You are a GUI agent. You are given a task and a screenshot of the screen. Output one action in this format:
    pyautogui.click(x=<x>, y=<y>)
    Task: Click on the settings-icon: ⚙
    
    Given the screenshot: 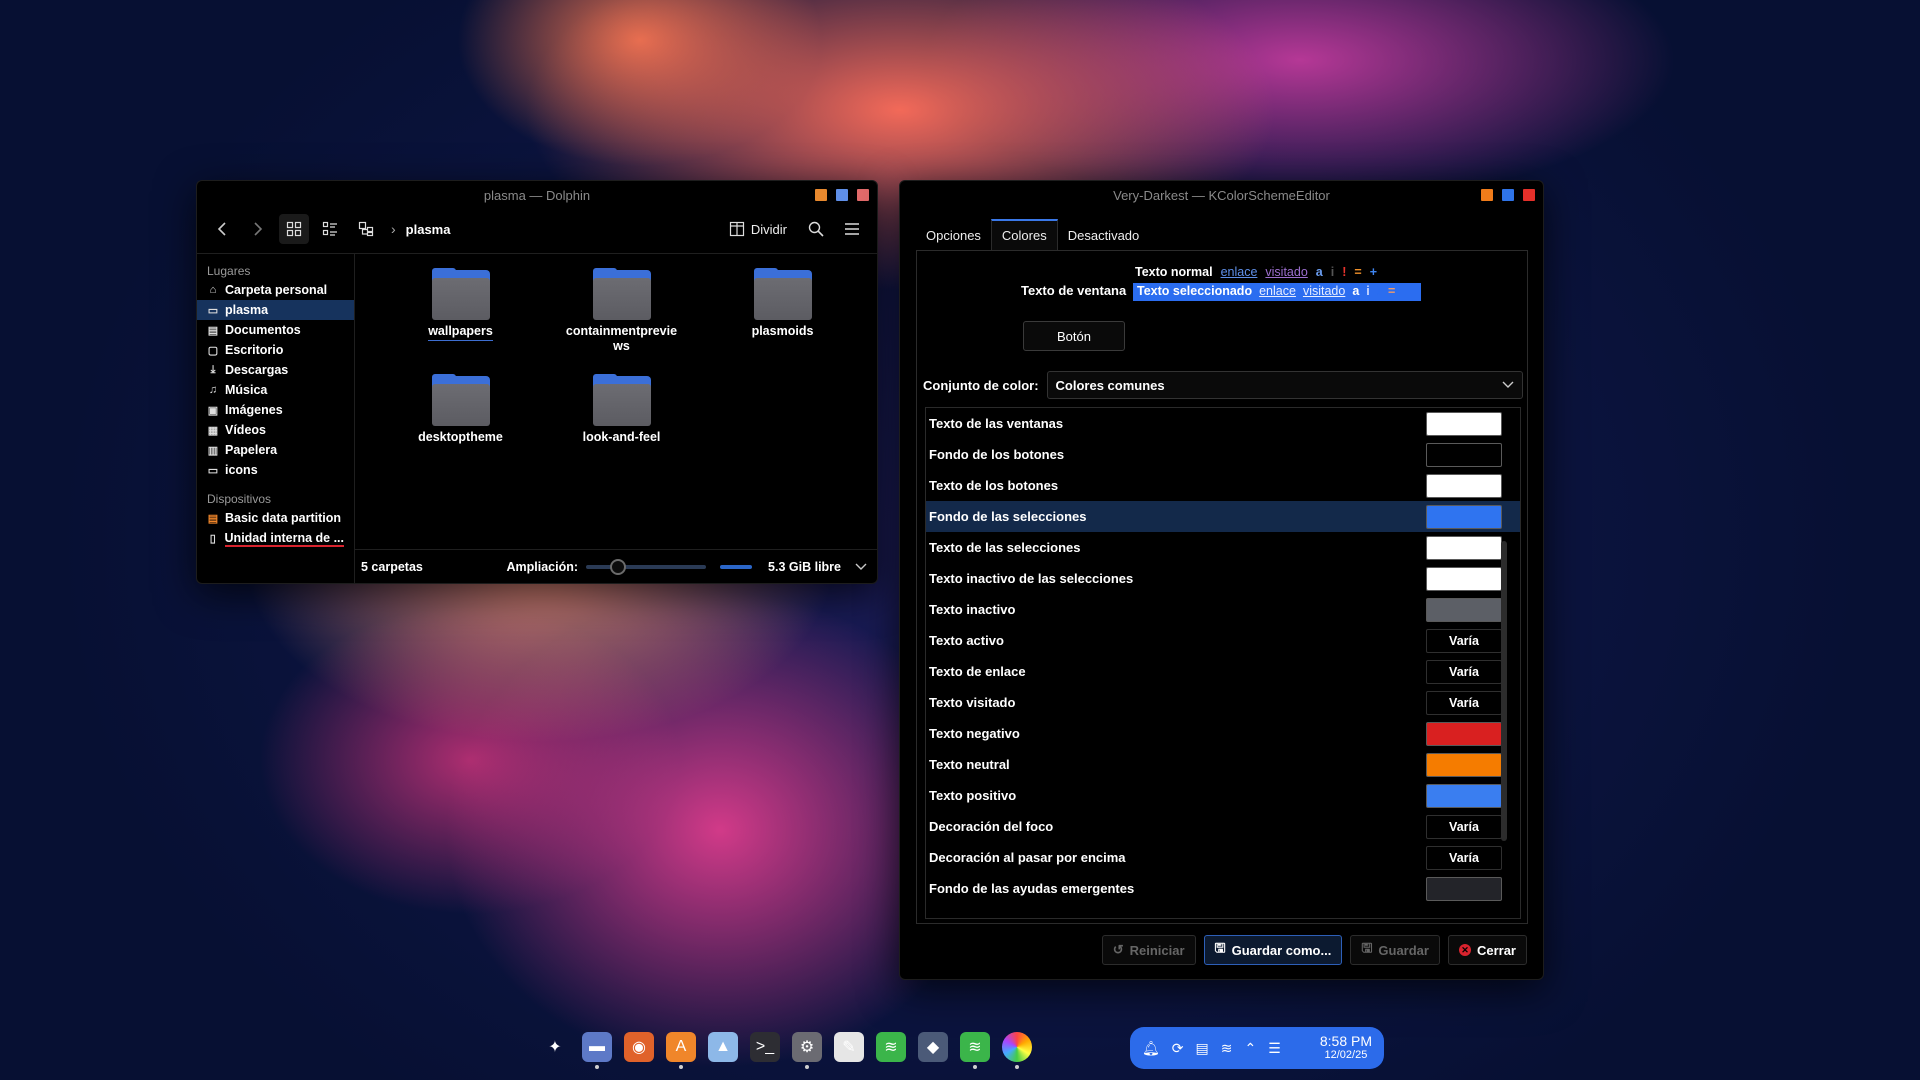 What is the action you would take?
    pyautogui.click(x=807, y=1050)
    